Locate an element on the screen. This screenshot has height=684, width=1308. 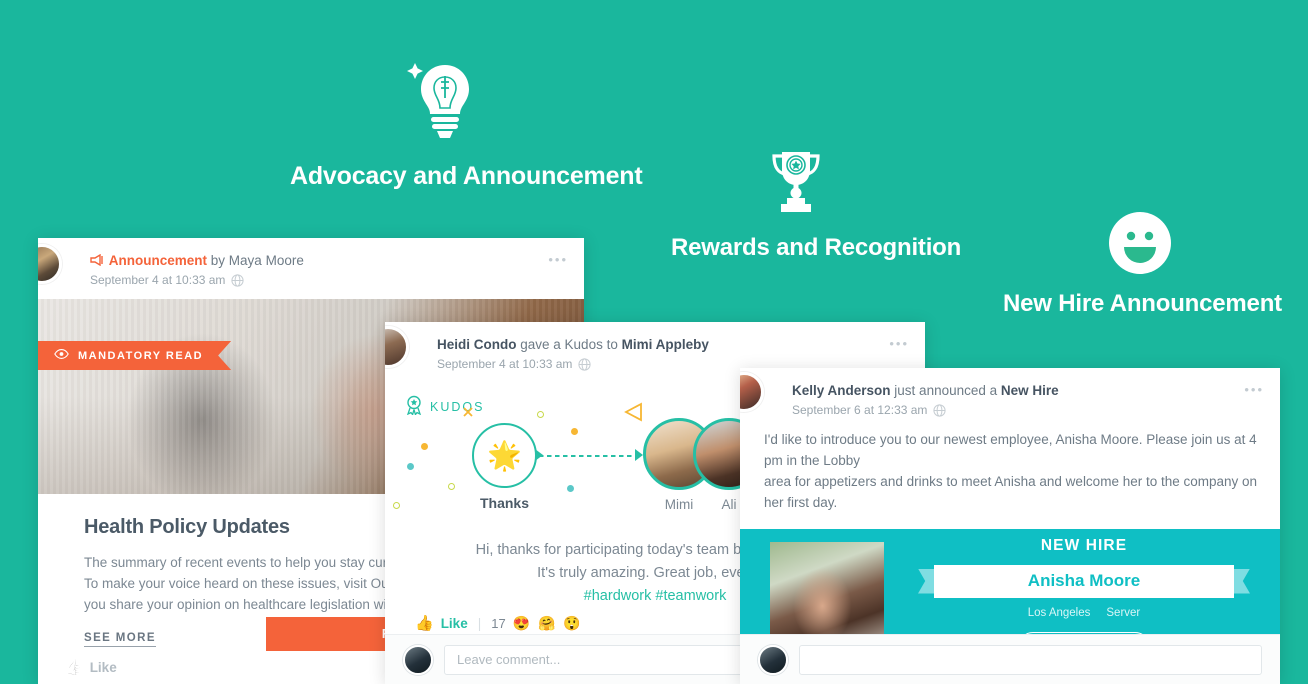
newhire-location: Los Angeles is located at coordinates (1059, 612).